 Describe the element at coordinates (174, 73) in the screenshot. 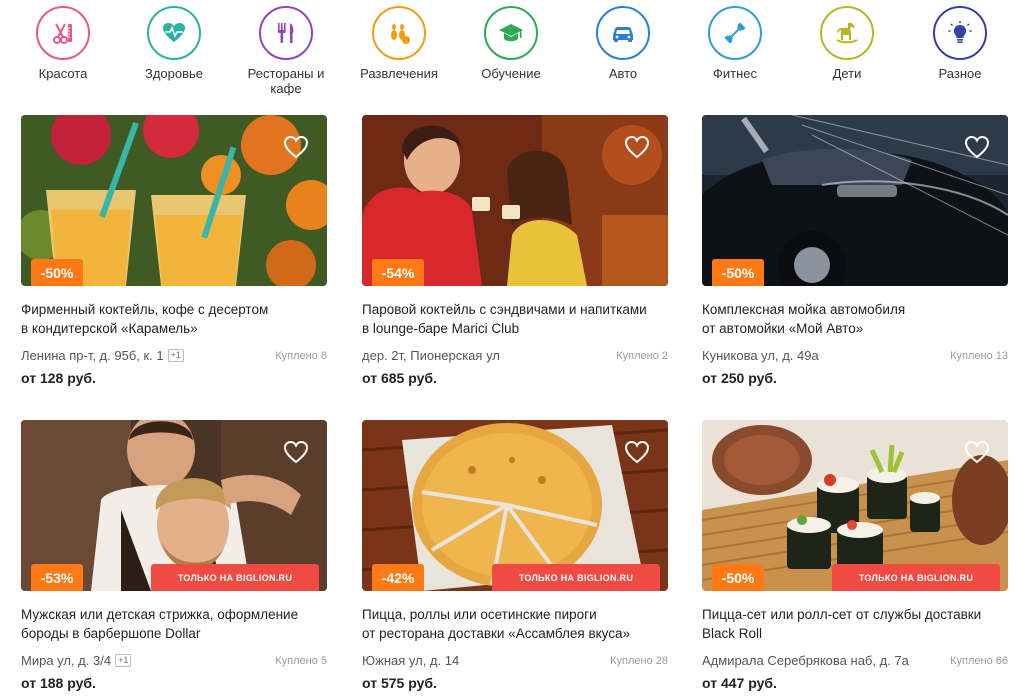

I see `category-label: Здоровье` at that location.